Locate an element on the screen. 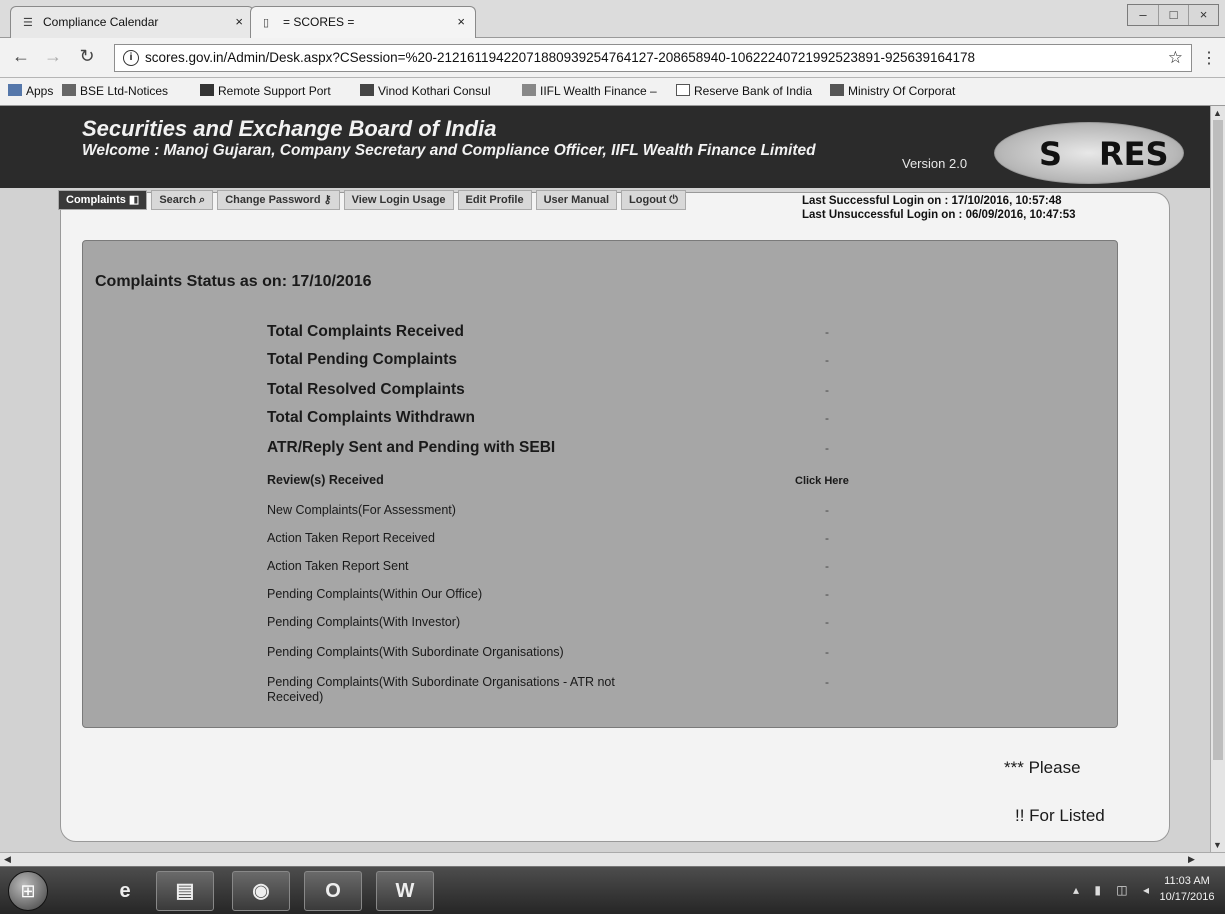 This screenshot has width=1225, height=914. emblem-icon is located at coordinates (837, 90).